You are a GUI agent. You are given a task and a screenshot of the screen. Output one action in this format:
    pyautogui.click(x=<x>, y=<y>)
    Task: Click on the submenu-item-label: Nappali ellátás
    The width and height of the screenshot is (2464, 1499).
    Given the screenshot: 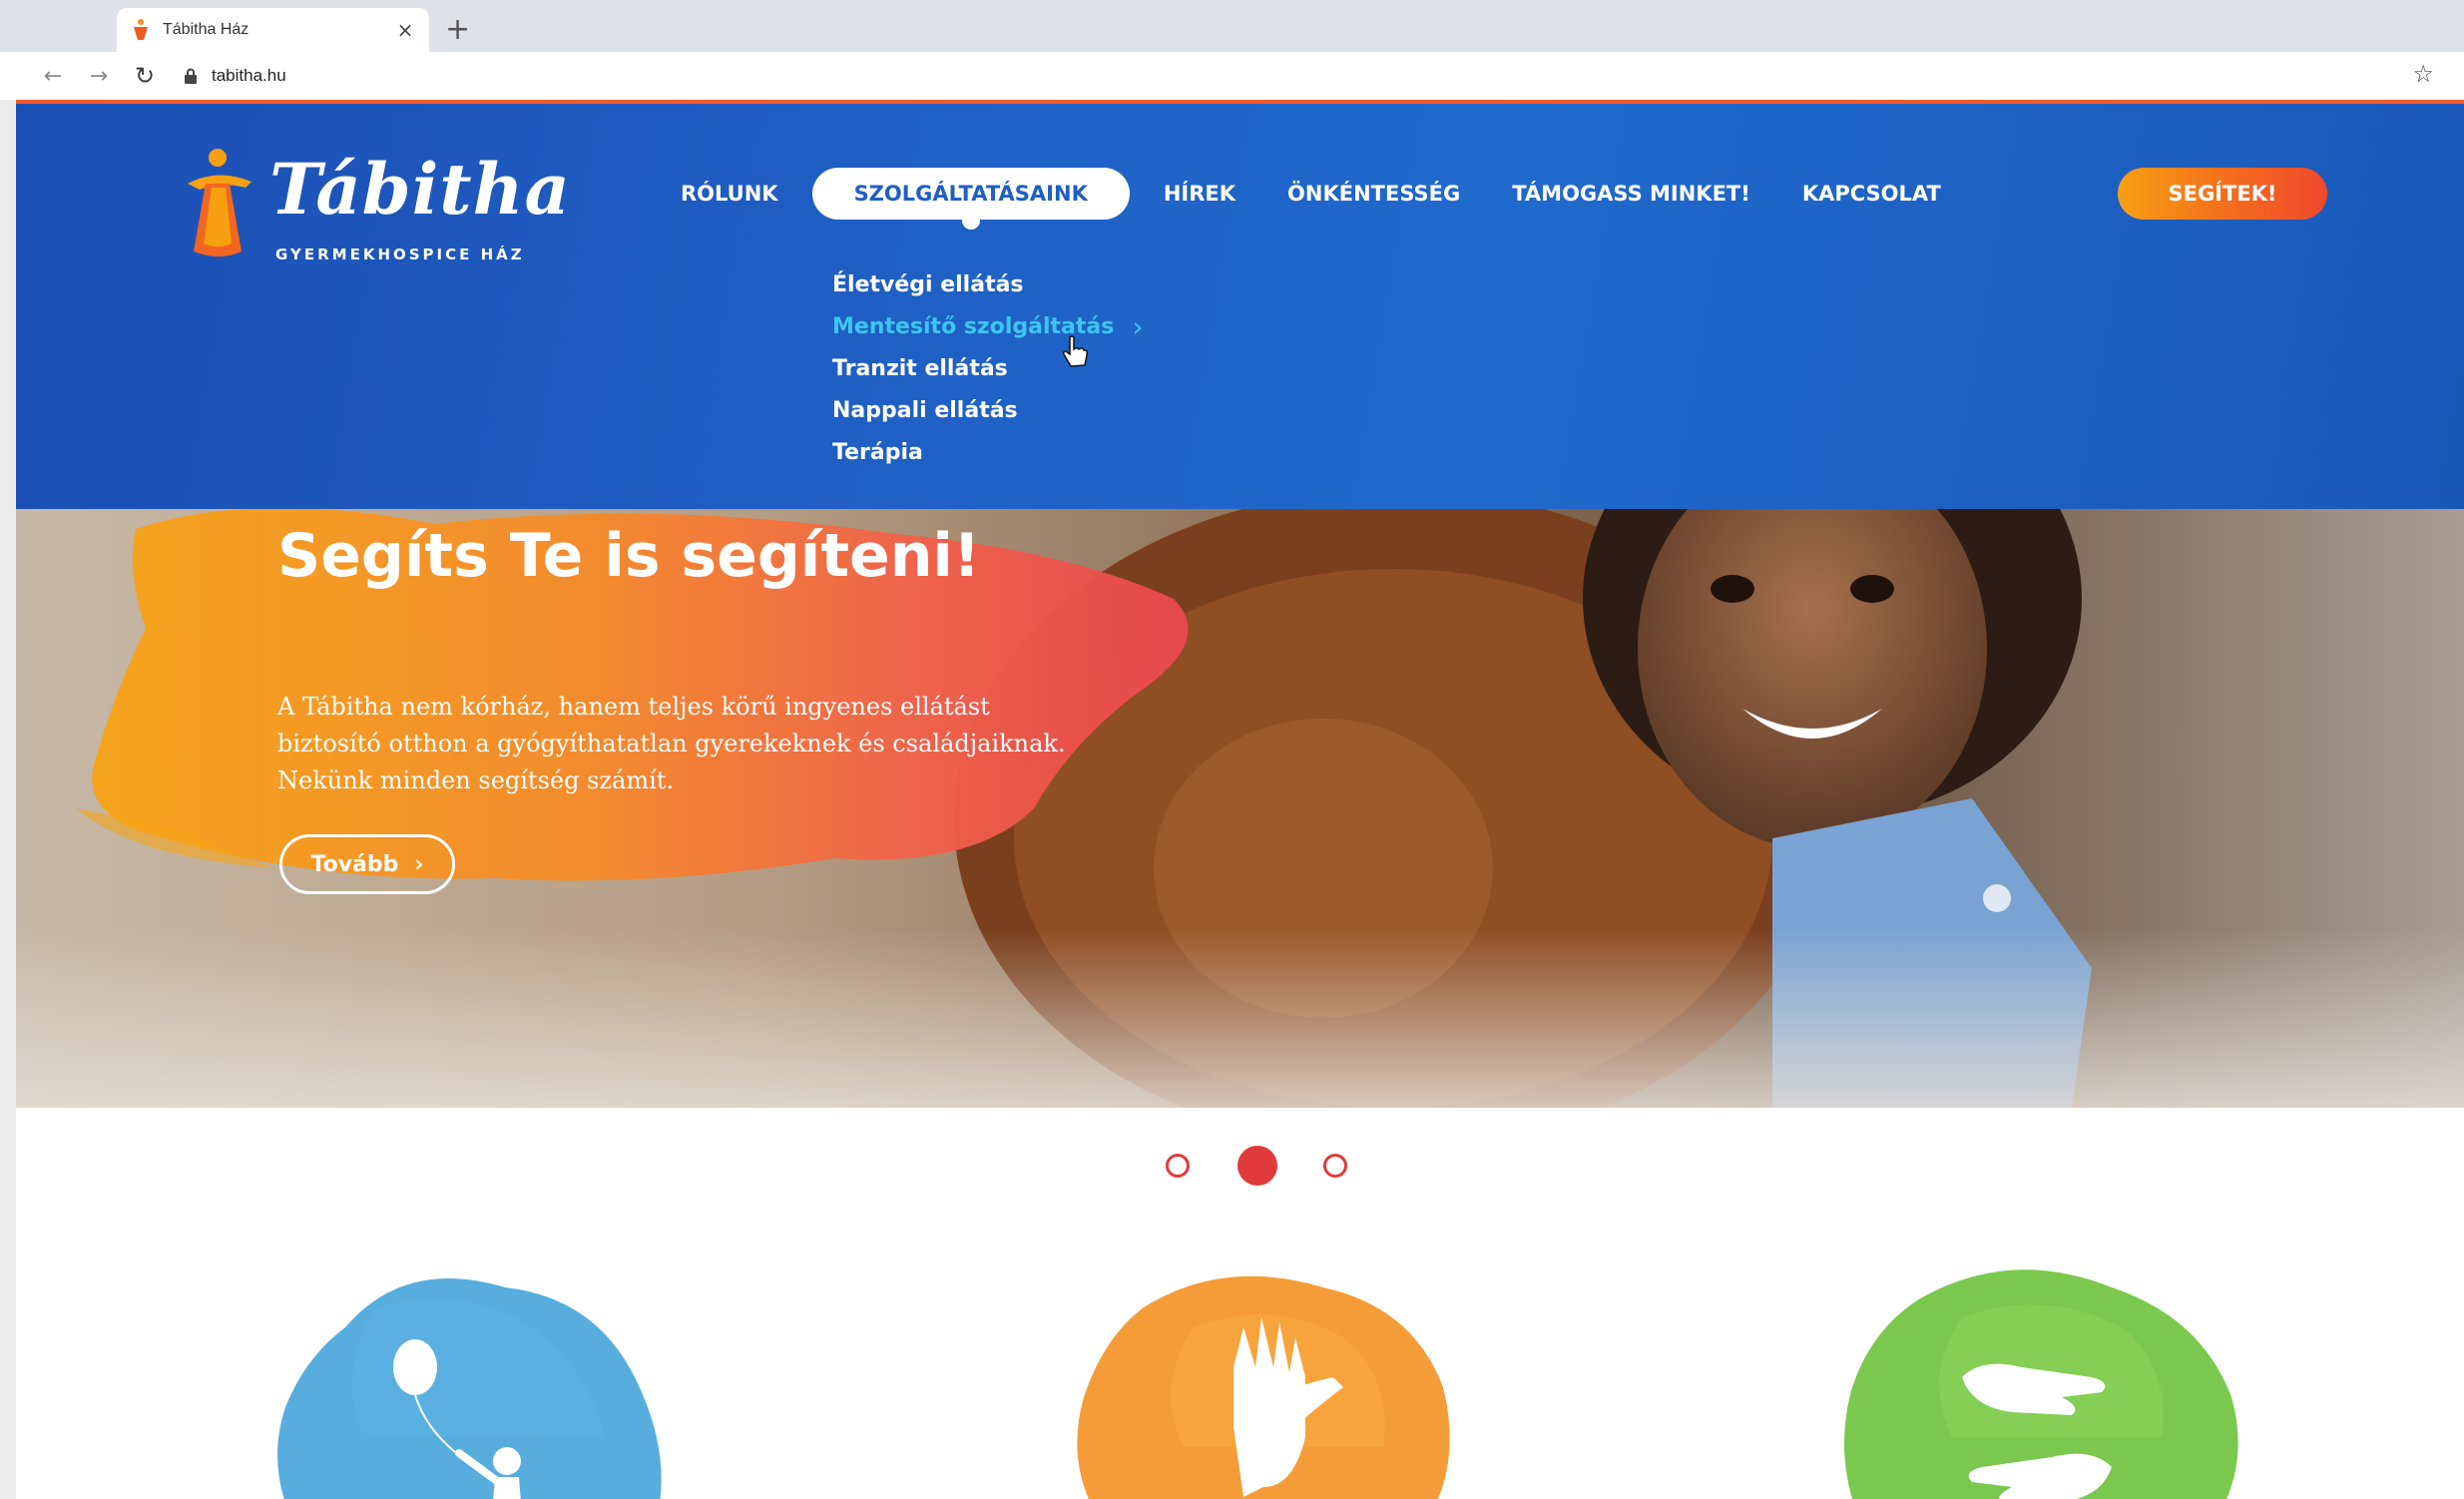 What is the action you would take?
    pyautogui.click(x=925, y=410)
    